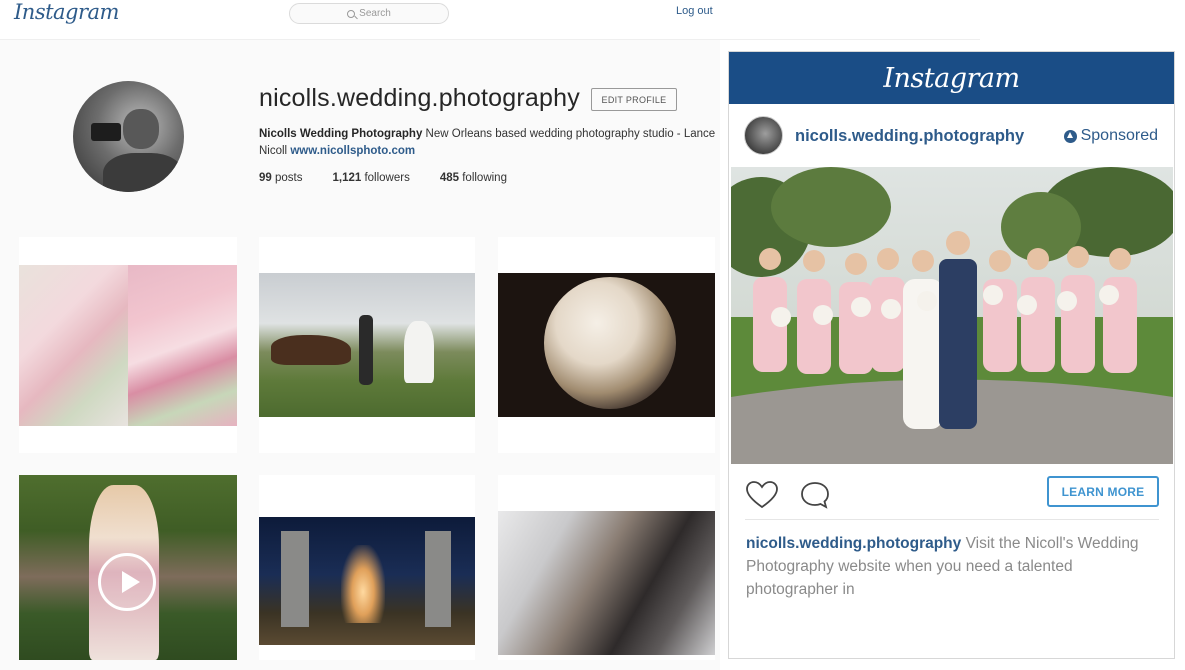 Image resolution: width=1185 pixels, height=670 pixels. Describe the element at coordinates (490, 20) in the screenshot. I see `top-bar: Instagram Search Log out` at that location.